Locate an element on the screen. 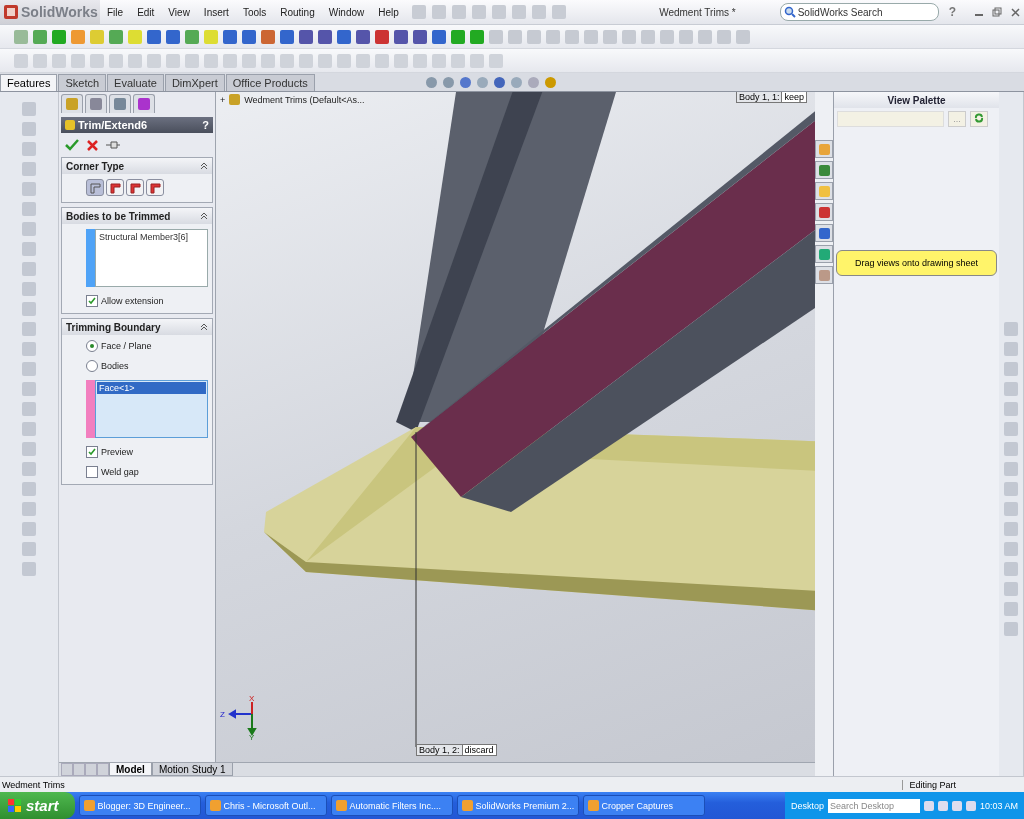  section-header: Corner Type is located at coordinates (137, 166).